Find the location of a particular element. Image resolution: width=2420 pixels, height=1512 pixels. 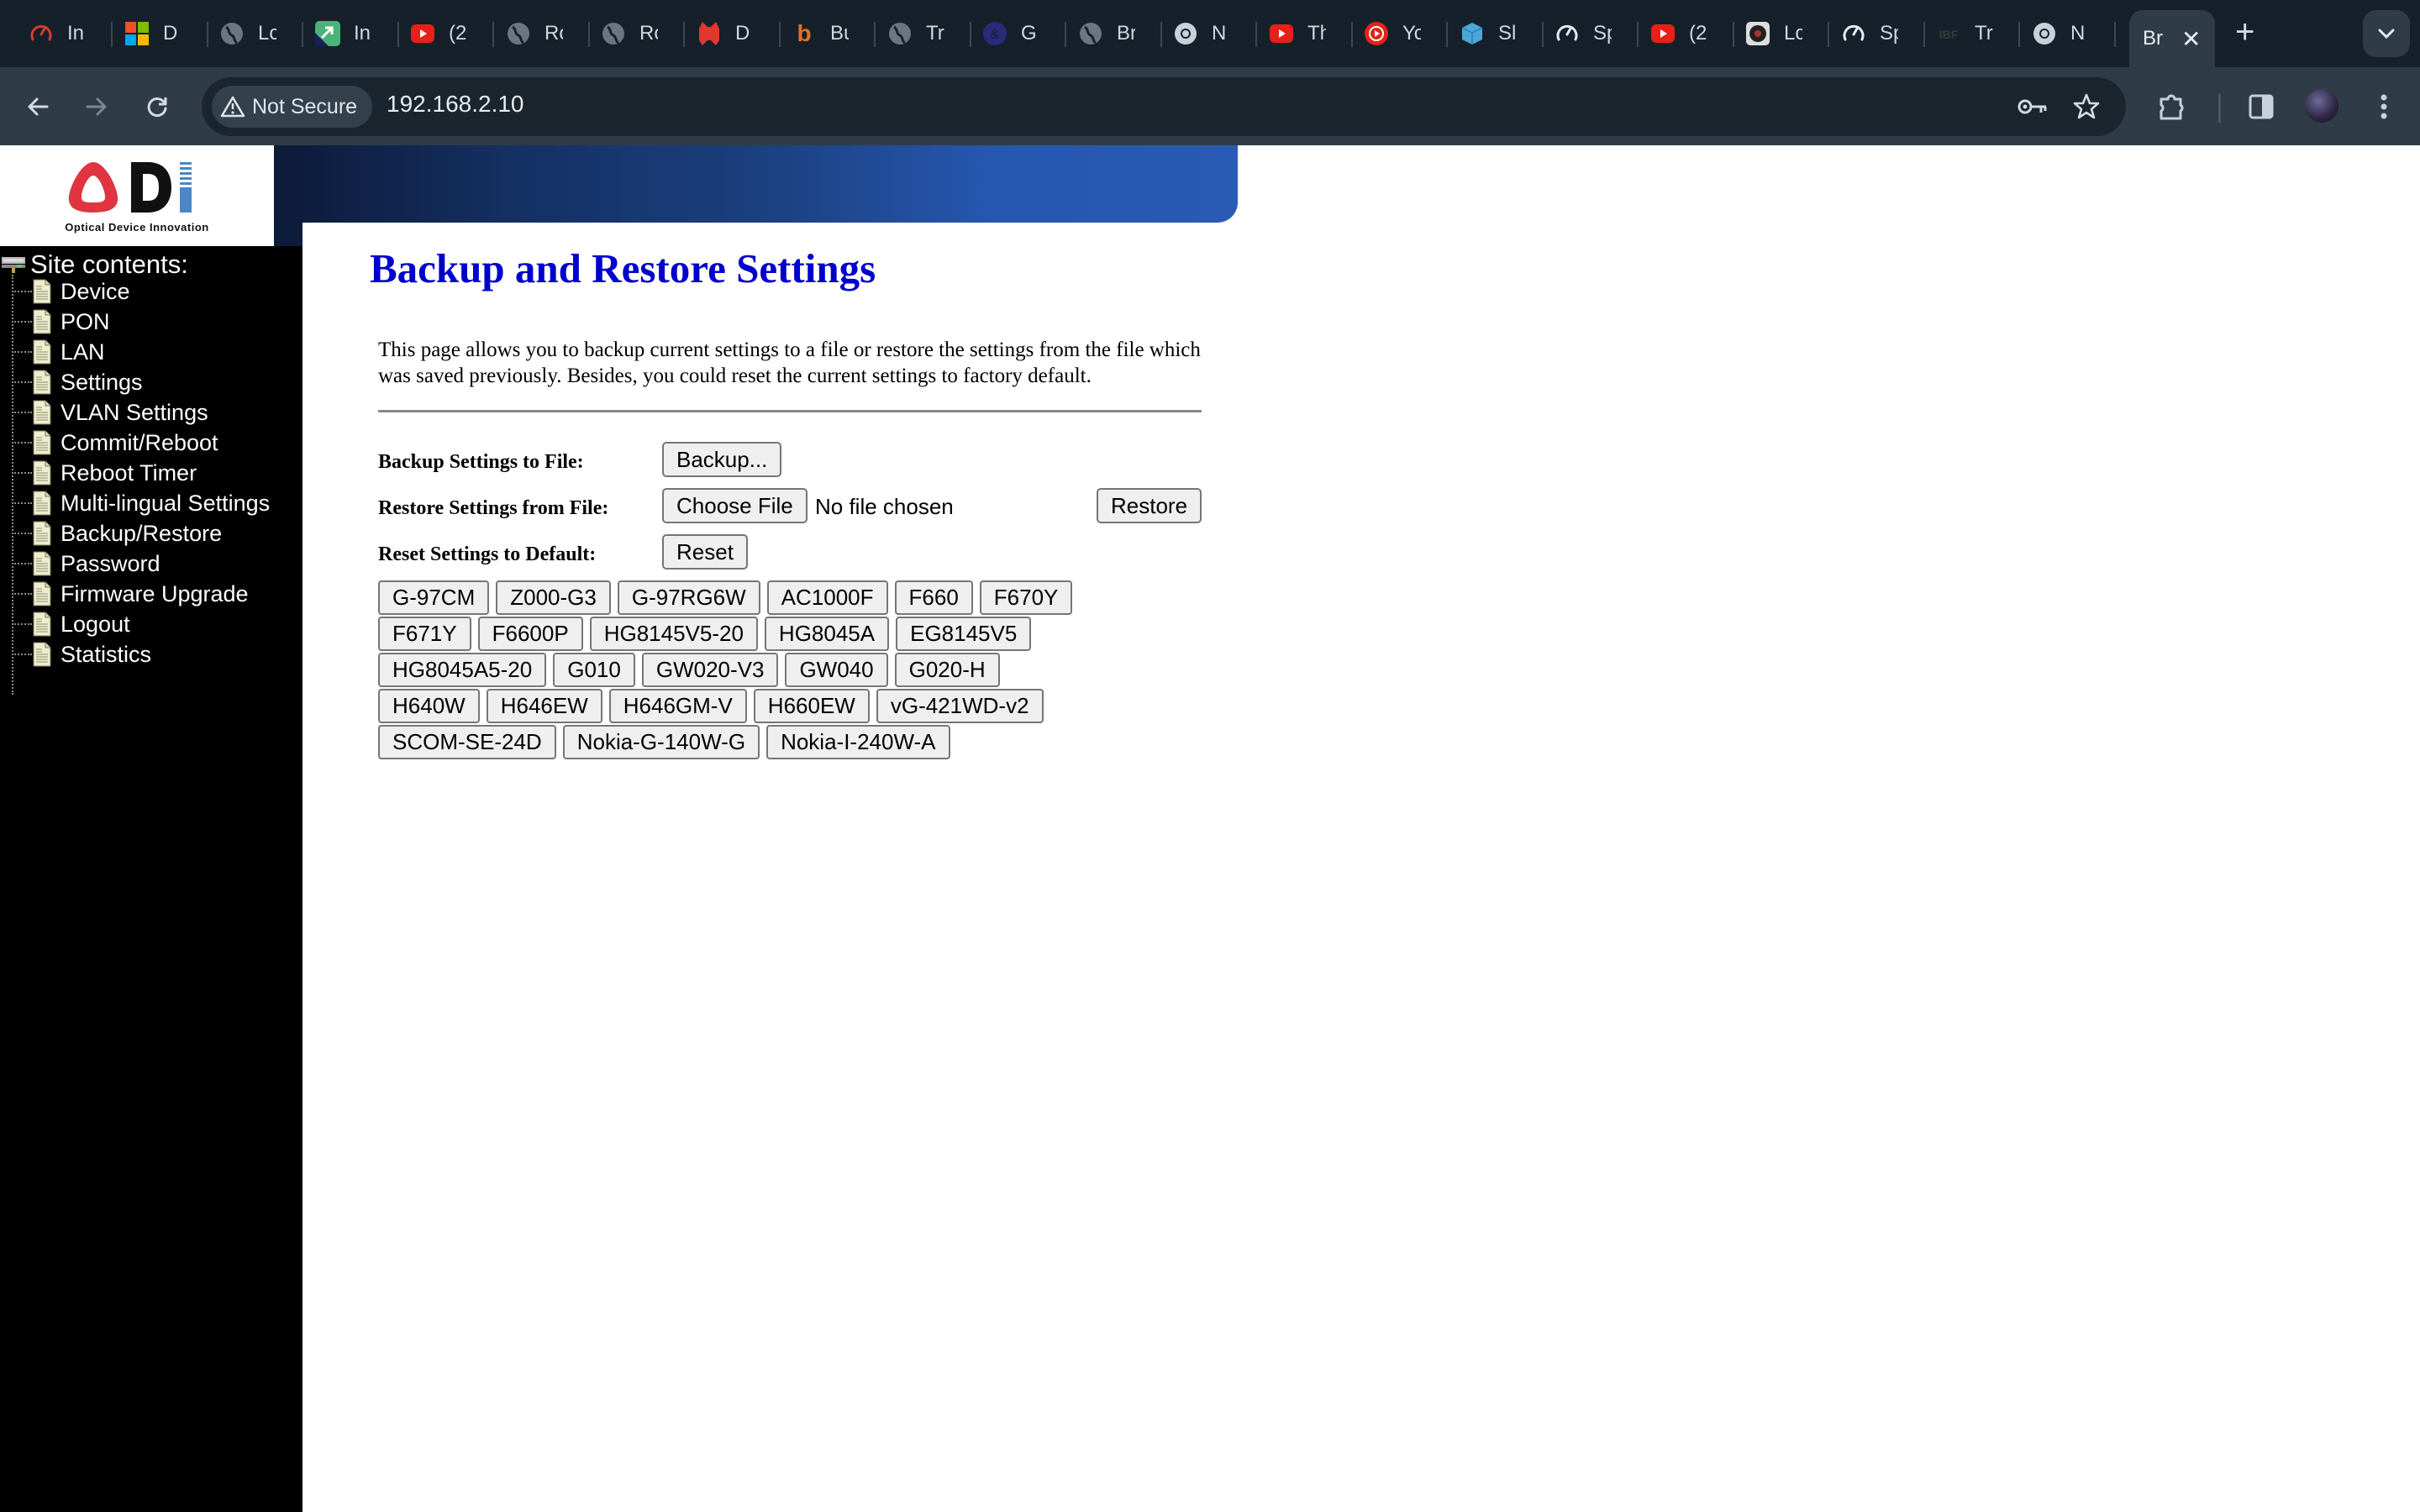

sidebar-item-label: LAN is located at coordinates (82, 352).